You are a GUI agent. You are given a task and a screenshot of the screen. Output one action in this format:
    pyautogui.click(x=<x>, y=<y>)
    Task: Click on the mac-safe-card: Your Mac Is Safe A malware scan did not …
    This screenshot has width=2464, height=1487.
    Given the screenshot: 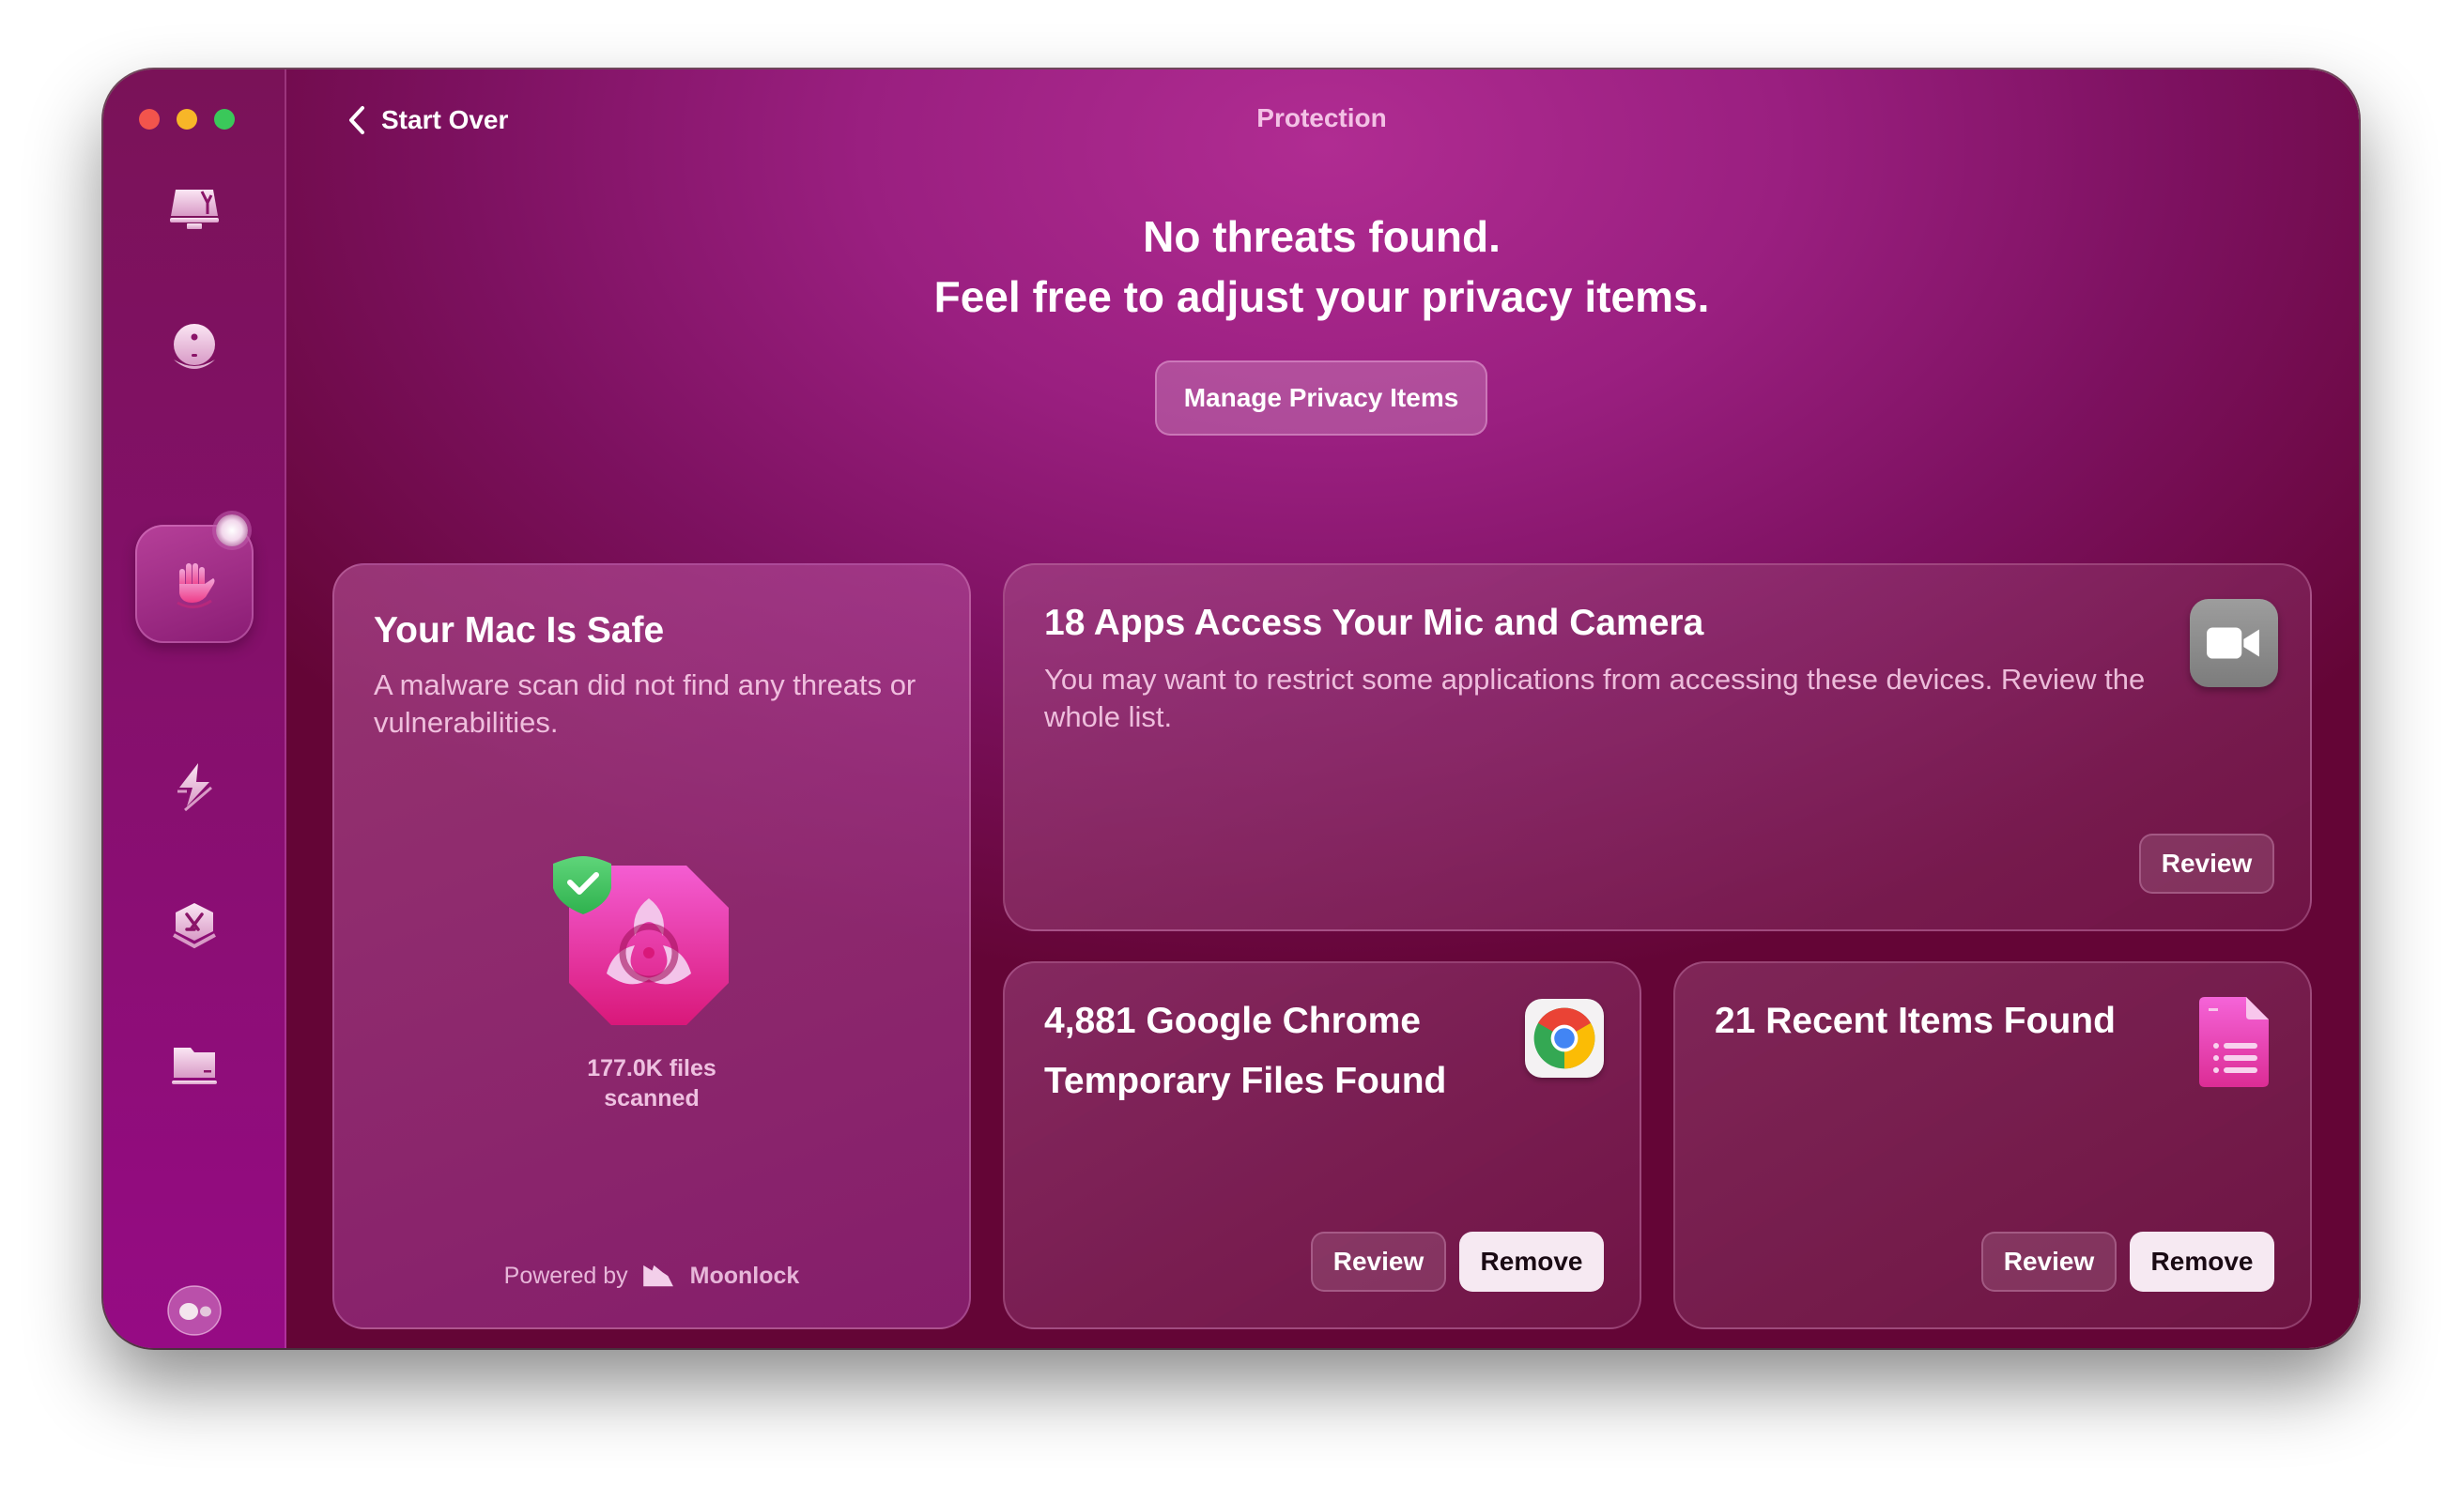 What is the action you would take?
    pyautogui.click(x=651, y=946)
    